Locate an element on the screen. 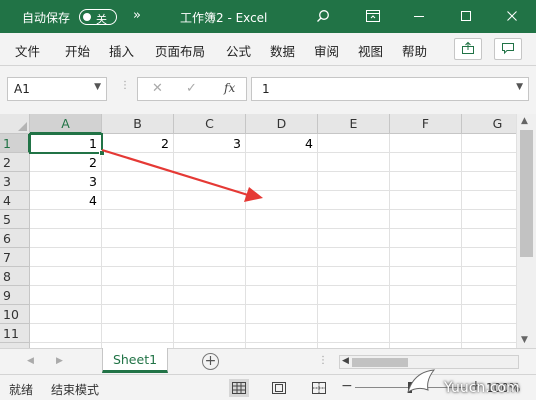  normal-view-icon is located at coordinates (239, 388).